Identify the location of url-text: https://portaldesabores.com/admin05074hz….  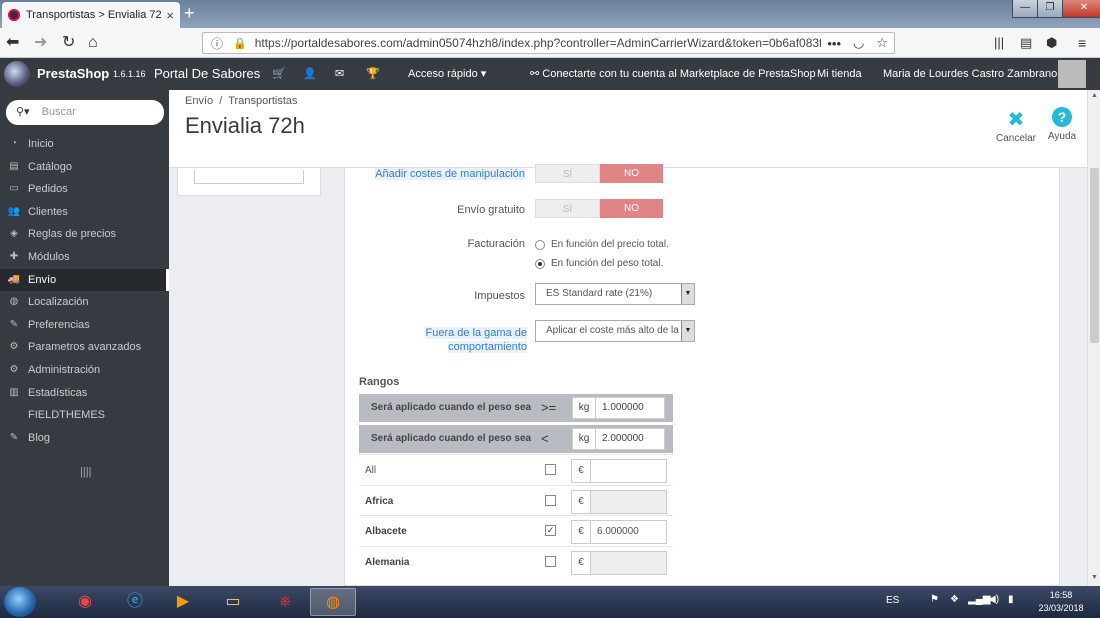
(538, 43).